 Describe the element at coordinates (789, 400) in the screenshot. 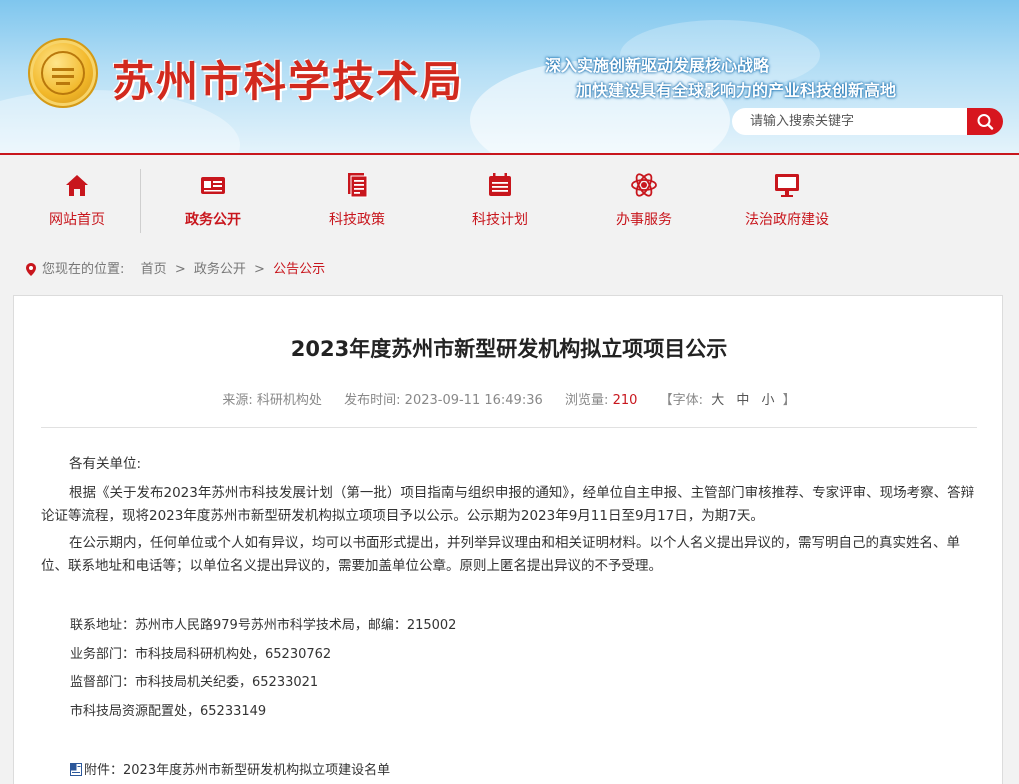

I see `font-size-end: 】` at that location.